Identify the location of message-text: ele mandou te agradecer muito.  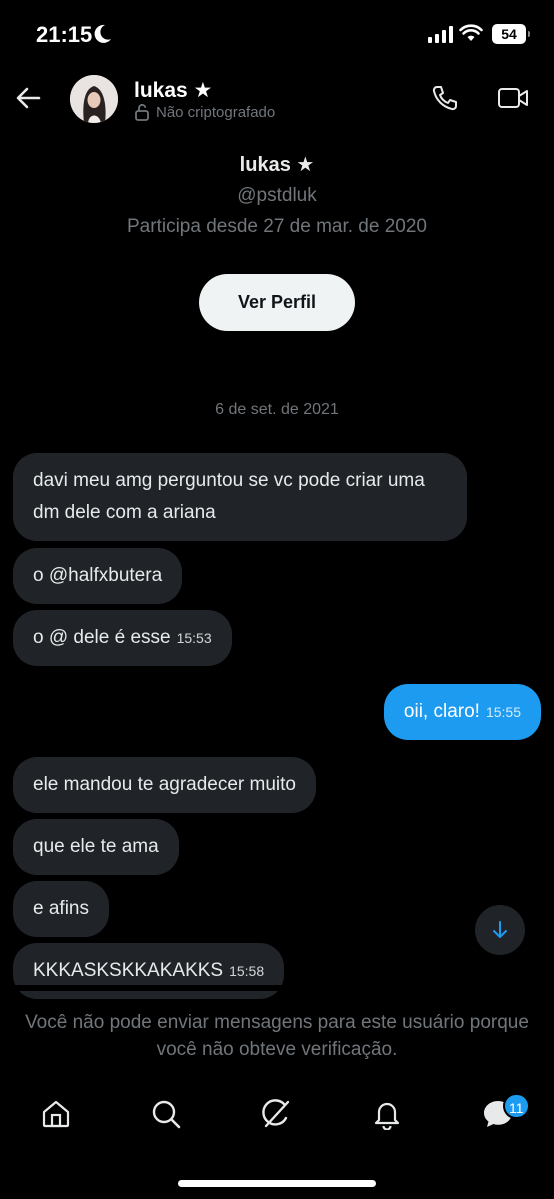
(164, 784).